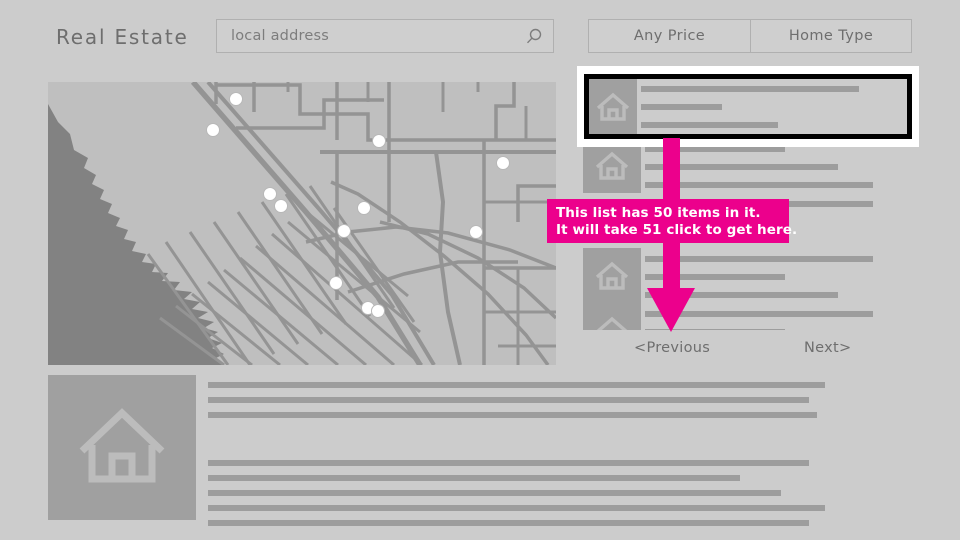 The height and width of the screenshot is (540, 960). I want to click on next-page-link: Next>, so click(827, 348).